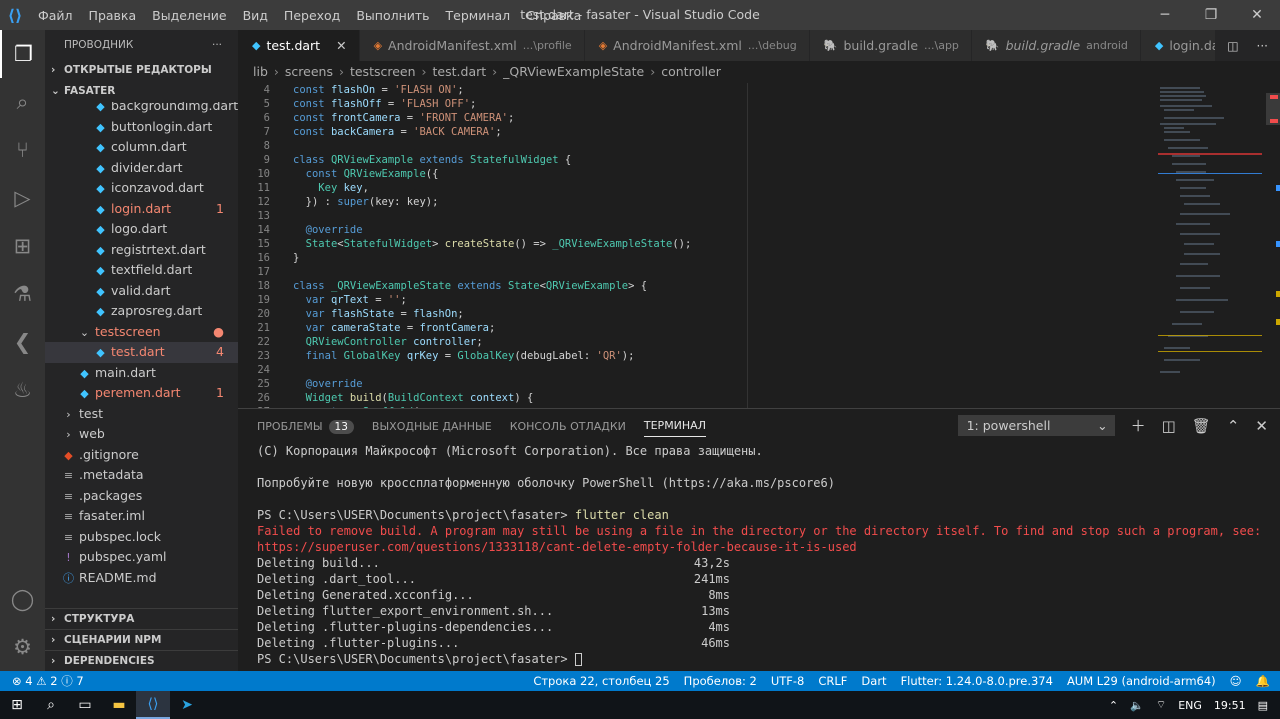  What do you see at coordinates (1263, 705) in the screenshot?
I see `notifications-icon: ▤` at bounding box center [1263, 705].